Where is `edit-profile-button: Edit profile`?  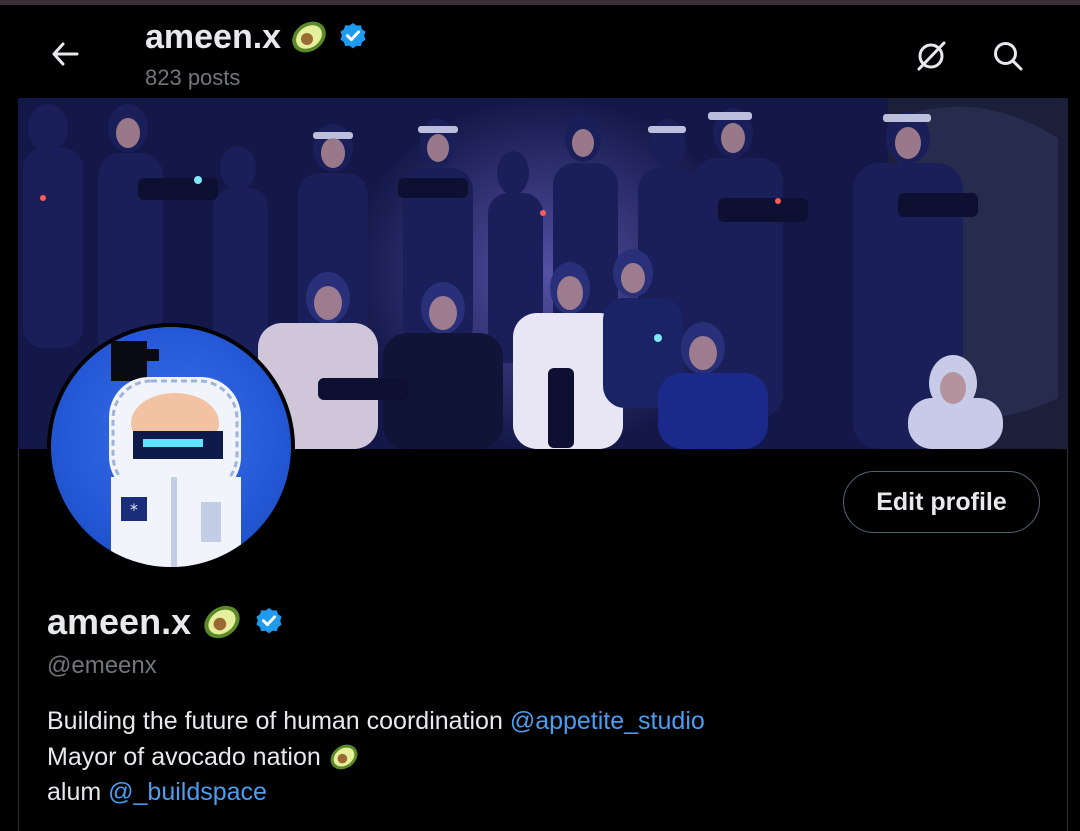 edit-profile-button: Edit profile is located at coordinates (941, 502).